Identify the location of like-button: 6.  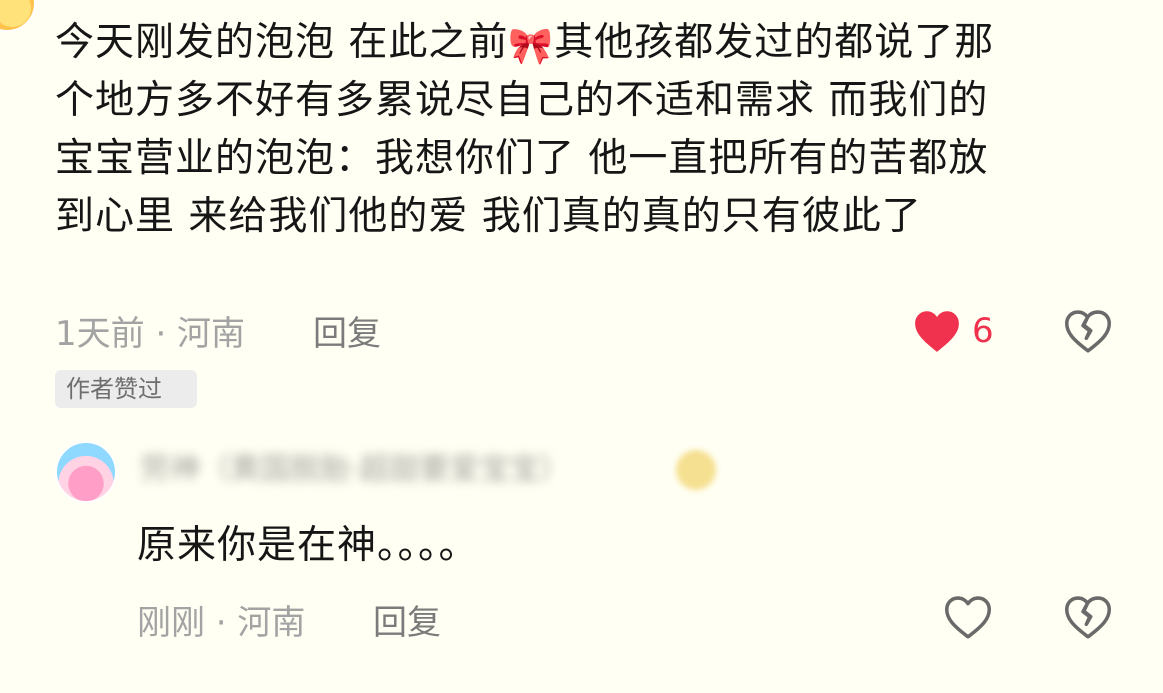
(953, 331).